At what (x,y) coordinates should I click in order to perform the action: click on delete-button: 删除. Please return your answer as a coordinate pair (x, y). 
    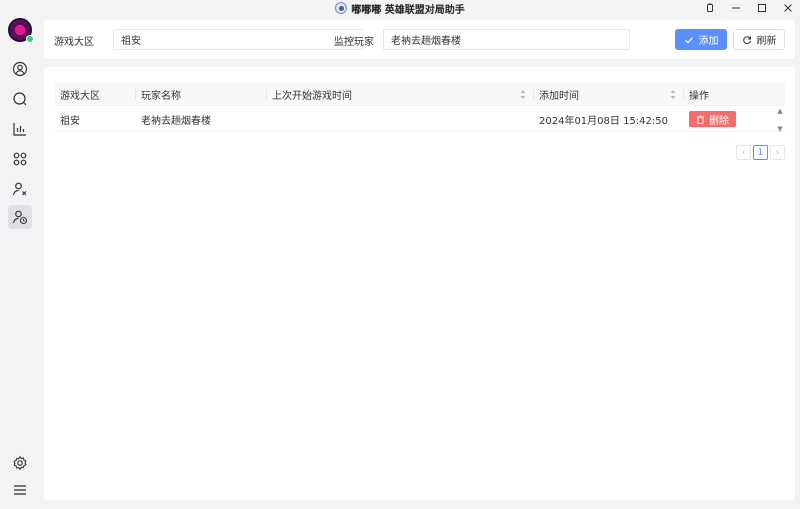
    Looking at the image, I should click on (712, 119).